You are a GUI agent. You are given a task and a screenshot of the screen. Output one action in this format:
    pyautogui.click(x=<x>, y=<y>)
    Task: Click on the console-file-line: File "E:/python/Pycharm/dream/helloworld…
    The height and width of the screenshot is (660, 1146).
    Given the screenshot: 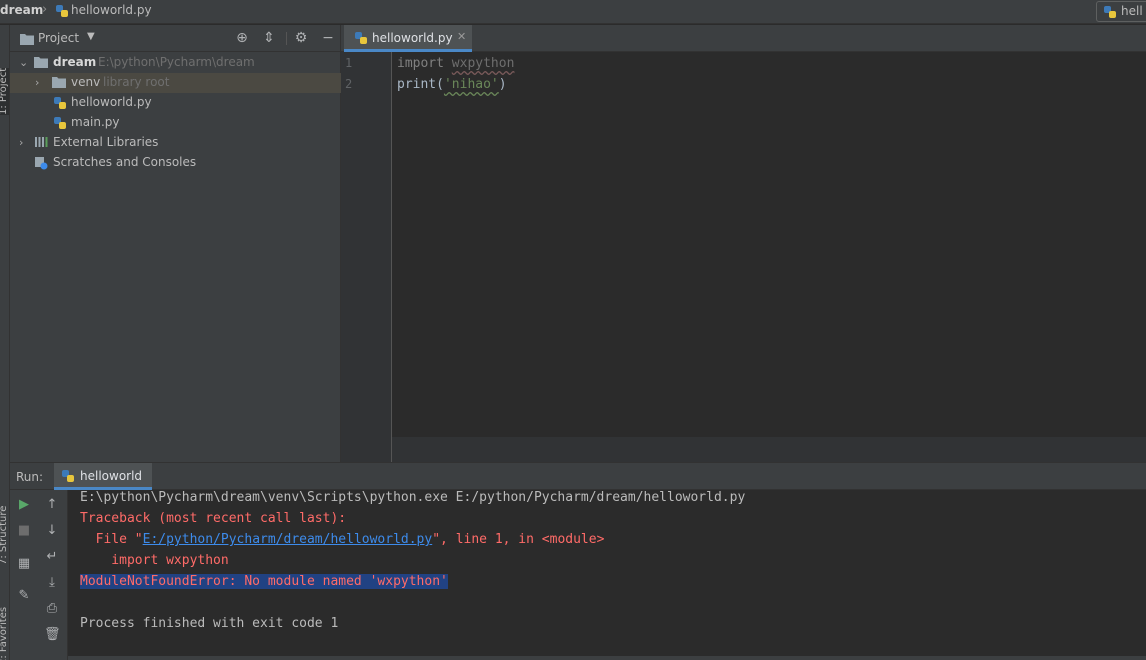 What is the action you would take?
    pyautogui.click(x=342, y=539)
    